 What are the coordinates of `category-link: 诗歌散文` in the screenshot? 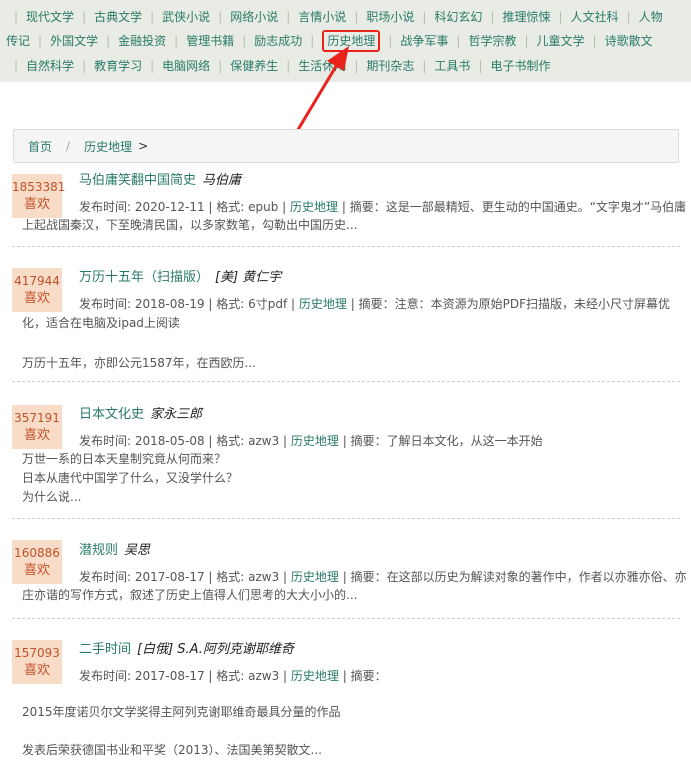 It's located at (629, 41).